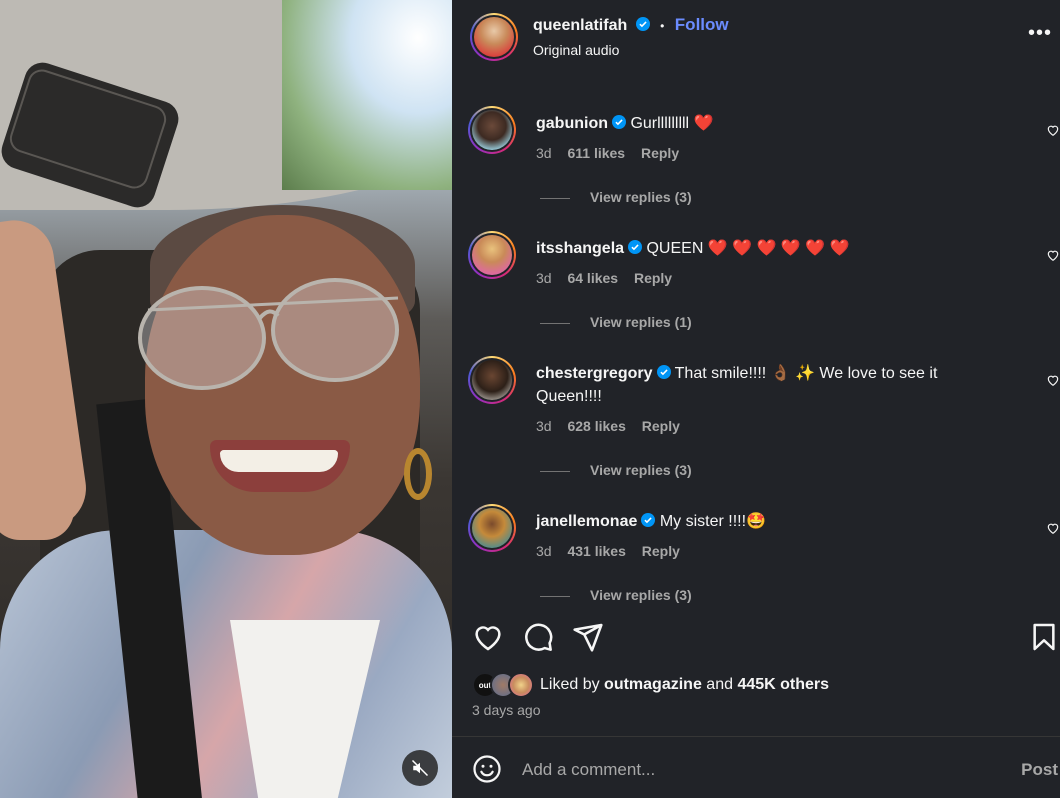  I want to click on shirt, so click(226, 664).